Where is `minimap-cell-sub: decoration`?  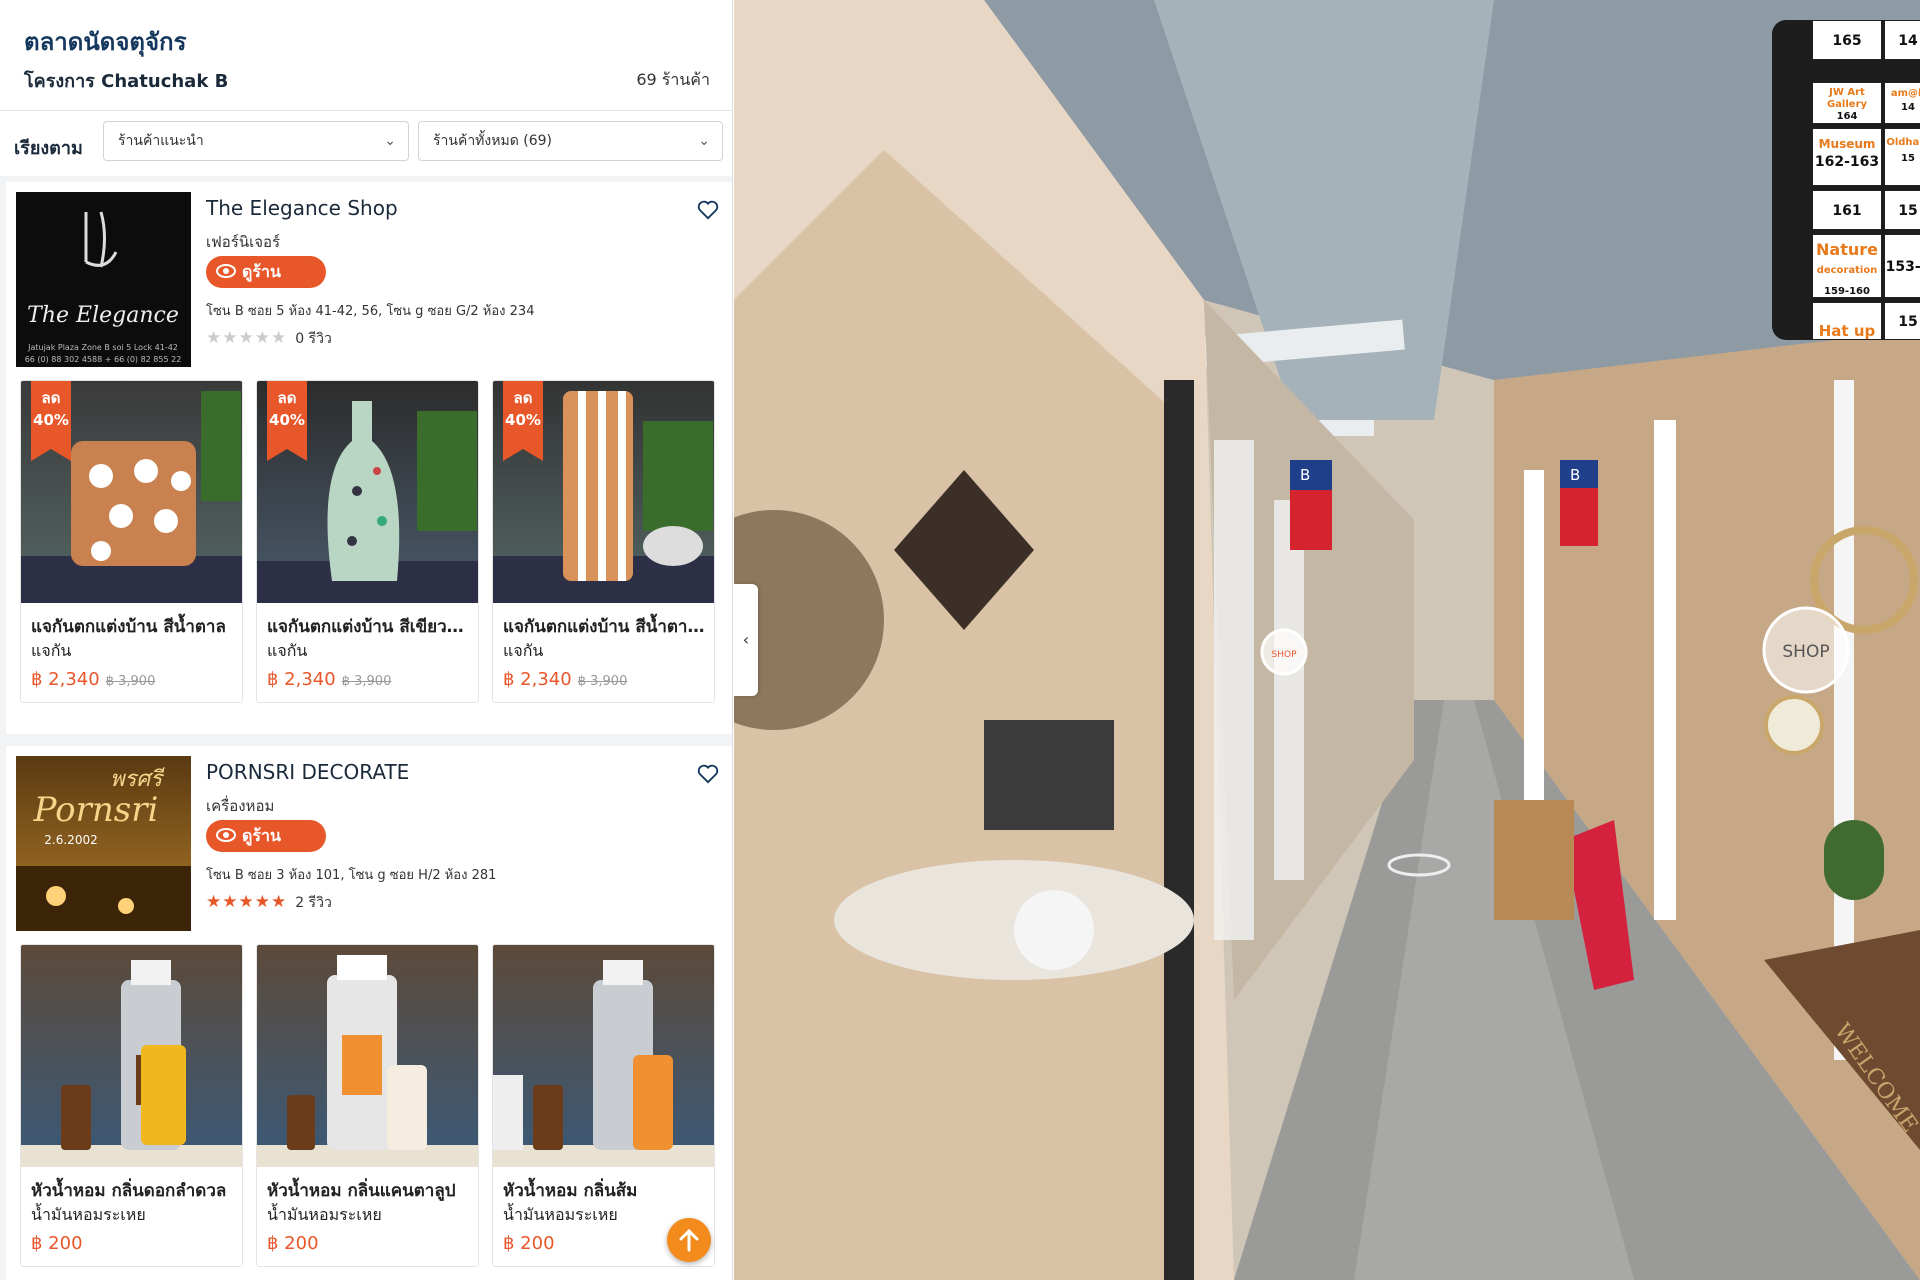
minimap-cell-sub: decoration is located at coordinates (1847, 270).